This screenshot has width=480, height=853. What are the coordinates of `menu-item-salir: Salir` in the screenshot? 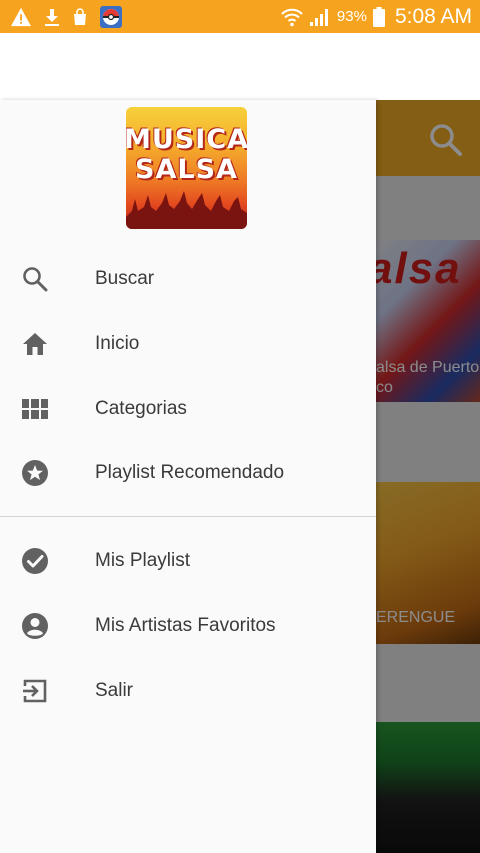 It's located at (188, 691).